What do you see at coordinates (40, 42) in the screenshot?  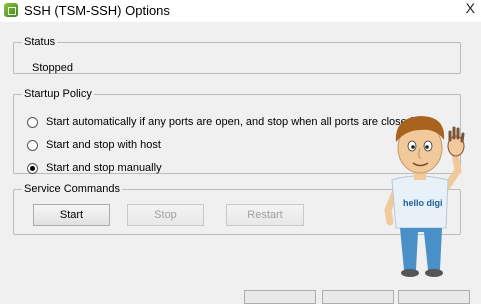 I see `status-legend: Status` at bounding box center [40, 42].